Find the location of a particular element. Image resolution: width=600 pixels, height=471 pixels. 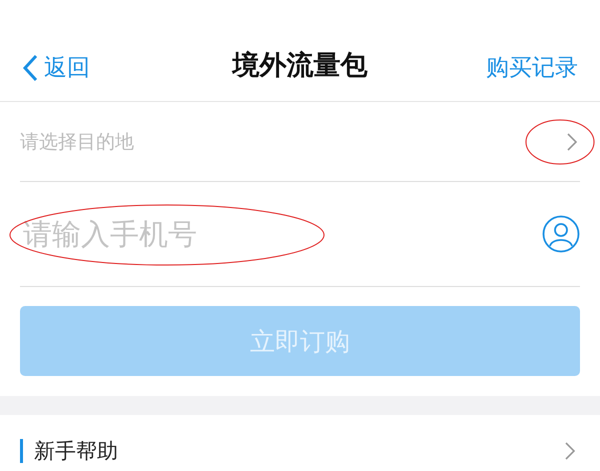

destination-selector: 请选择目的地 is located at coordinates (77, 141).